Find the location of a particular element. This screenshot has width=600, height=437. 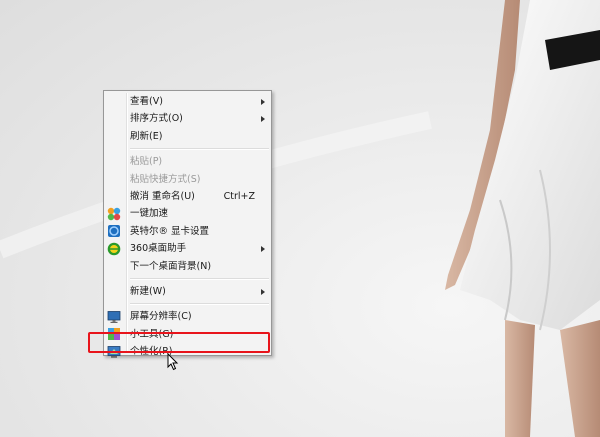

menu-item-new: 新建(W) is located at coordinates (187, 291).